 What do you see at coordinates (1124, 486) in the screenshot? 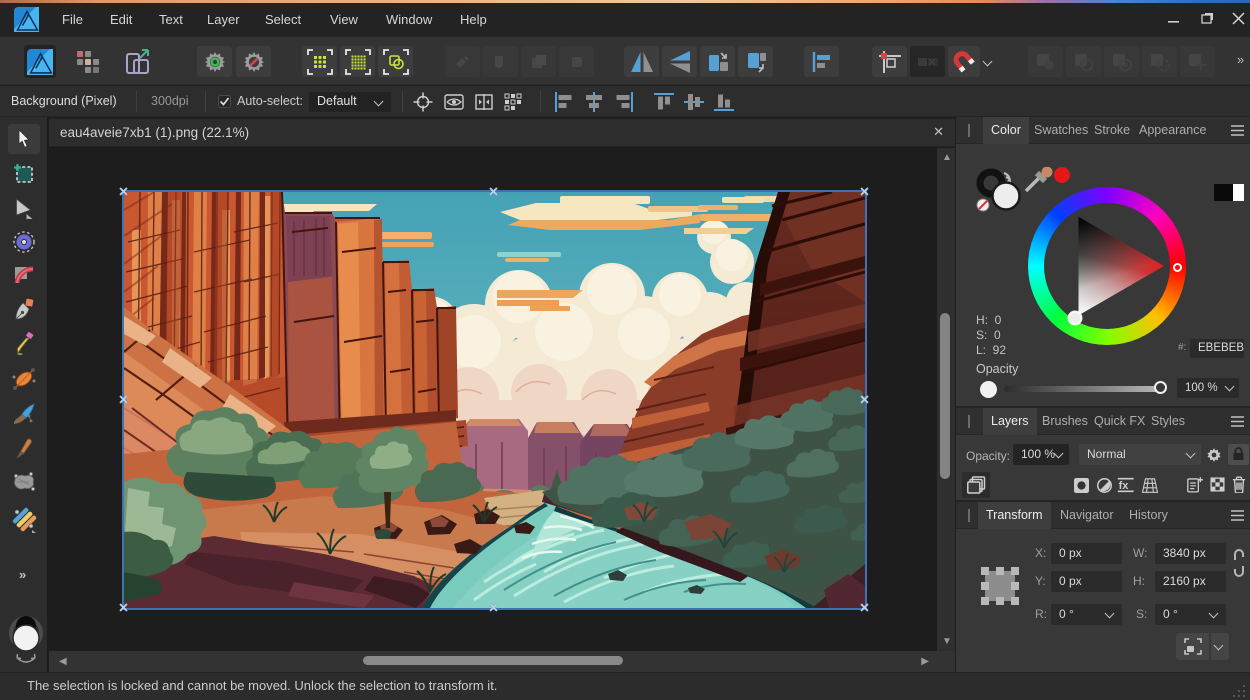
I see `svg-text: fx` at bounding box center [1124, 486].